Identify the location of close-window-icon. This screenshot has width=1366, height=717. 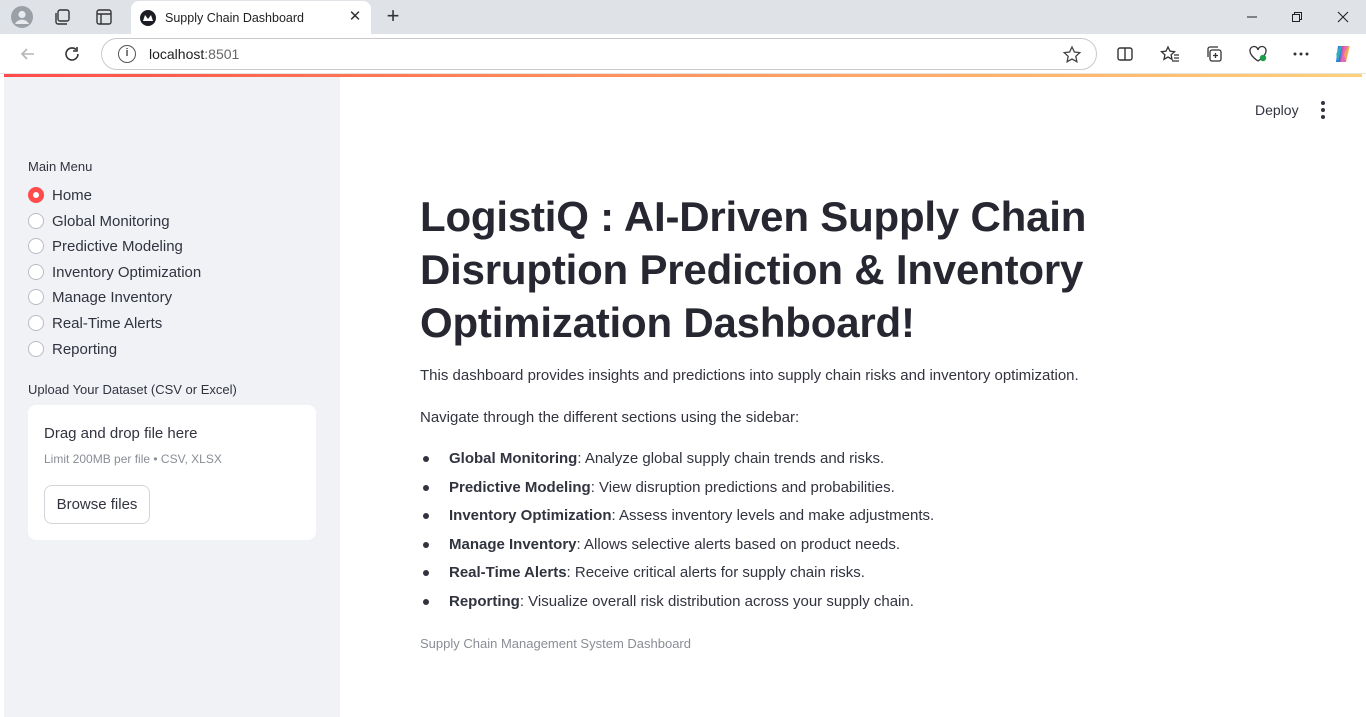
(1343, 17).